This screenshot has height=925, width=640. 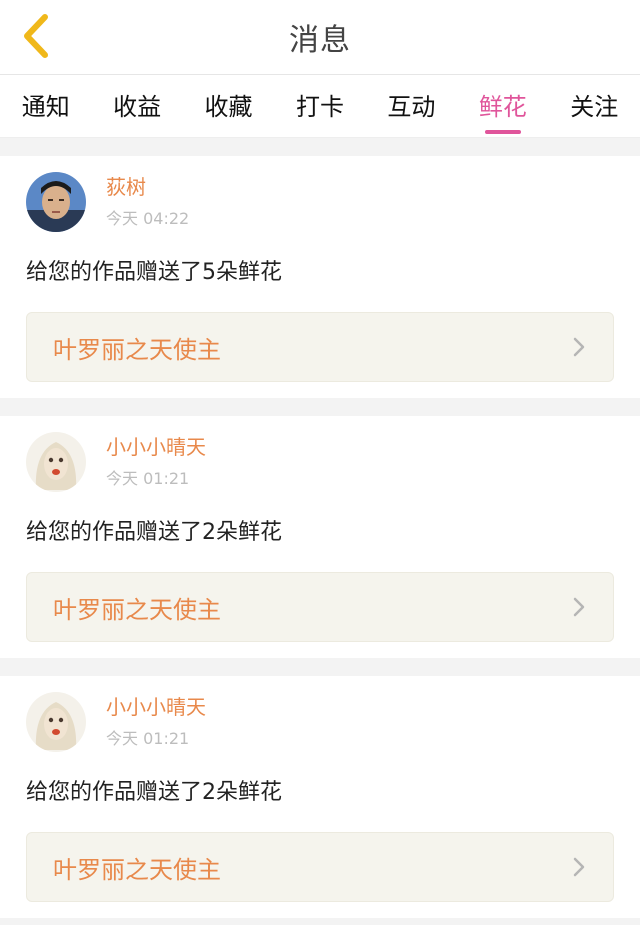 I want to click on tab-earnings: 收益, so click(x=137, y=106).